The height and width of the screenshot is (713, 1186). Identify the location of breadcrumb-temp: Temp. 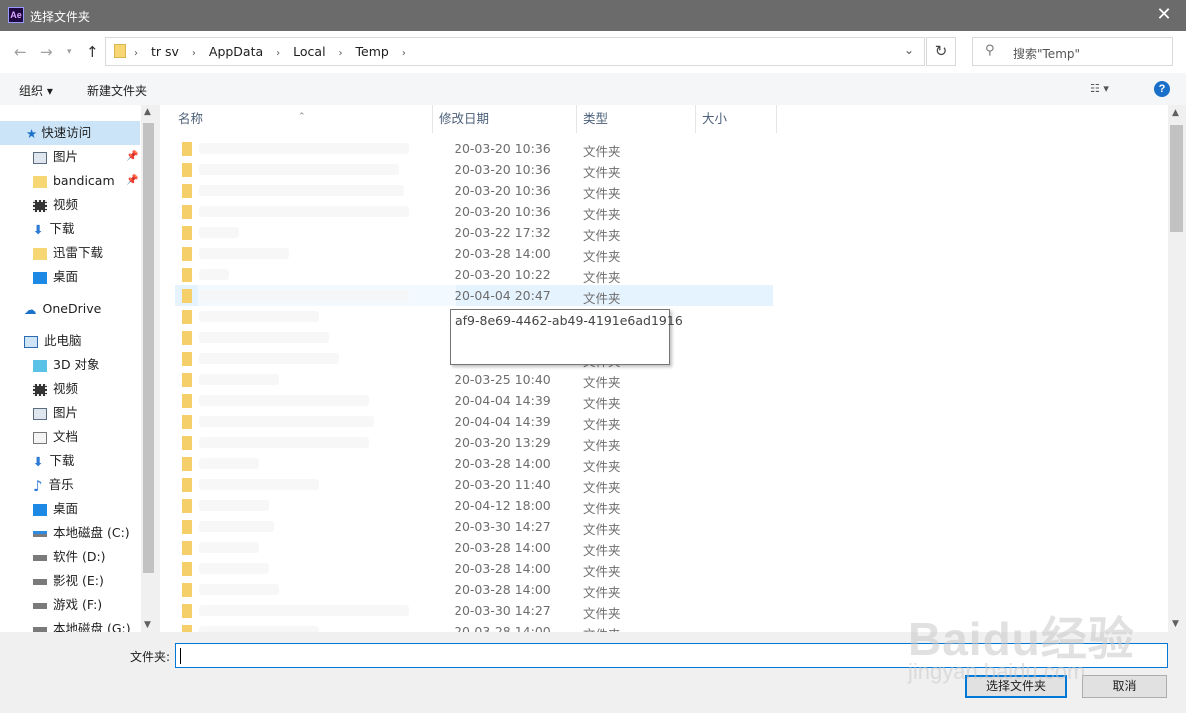
(372, 51).